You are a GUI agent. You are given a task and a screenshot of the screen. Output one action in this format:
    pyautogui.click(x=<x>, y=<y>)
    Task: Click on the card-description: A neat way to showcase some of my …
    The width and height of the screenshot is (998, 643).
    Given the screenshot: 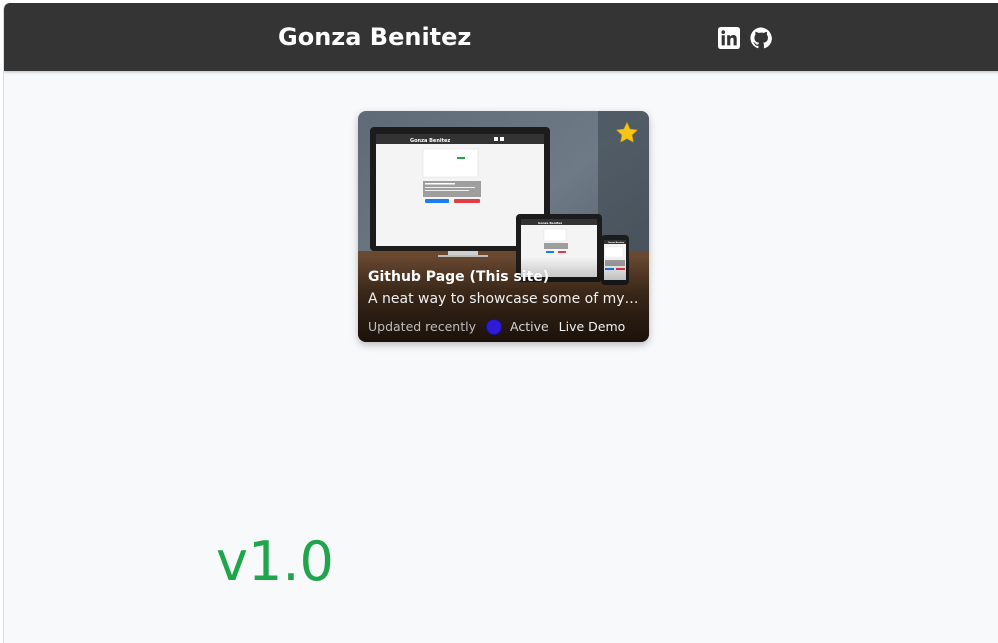 What is the action you would take?
    pyautogui.click(x=504, y=299)
    